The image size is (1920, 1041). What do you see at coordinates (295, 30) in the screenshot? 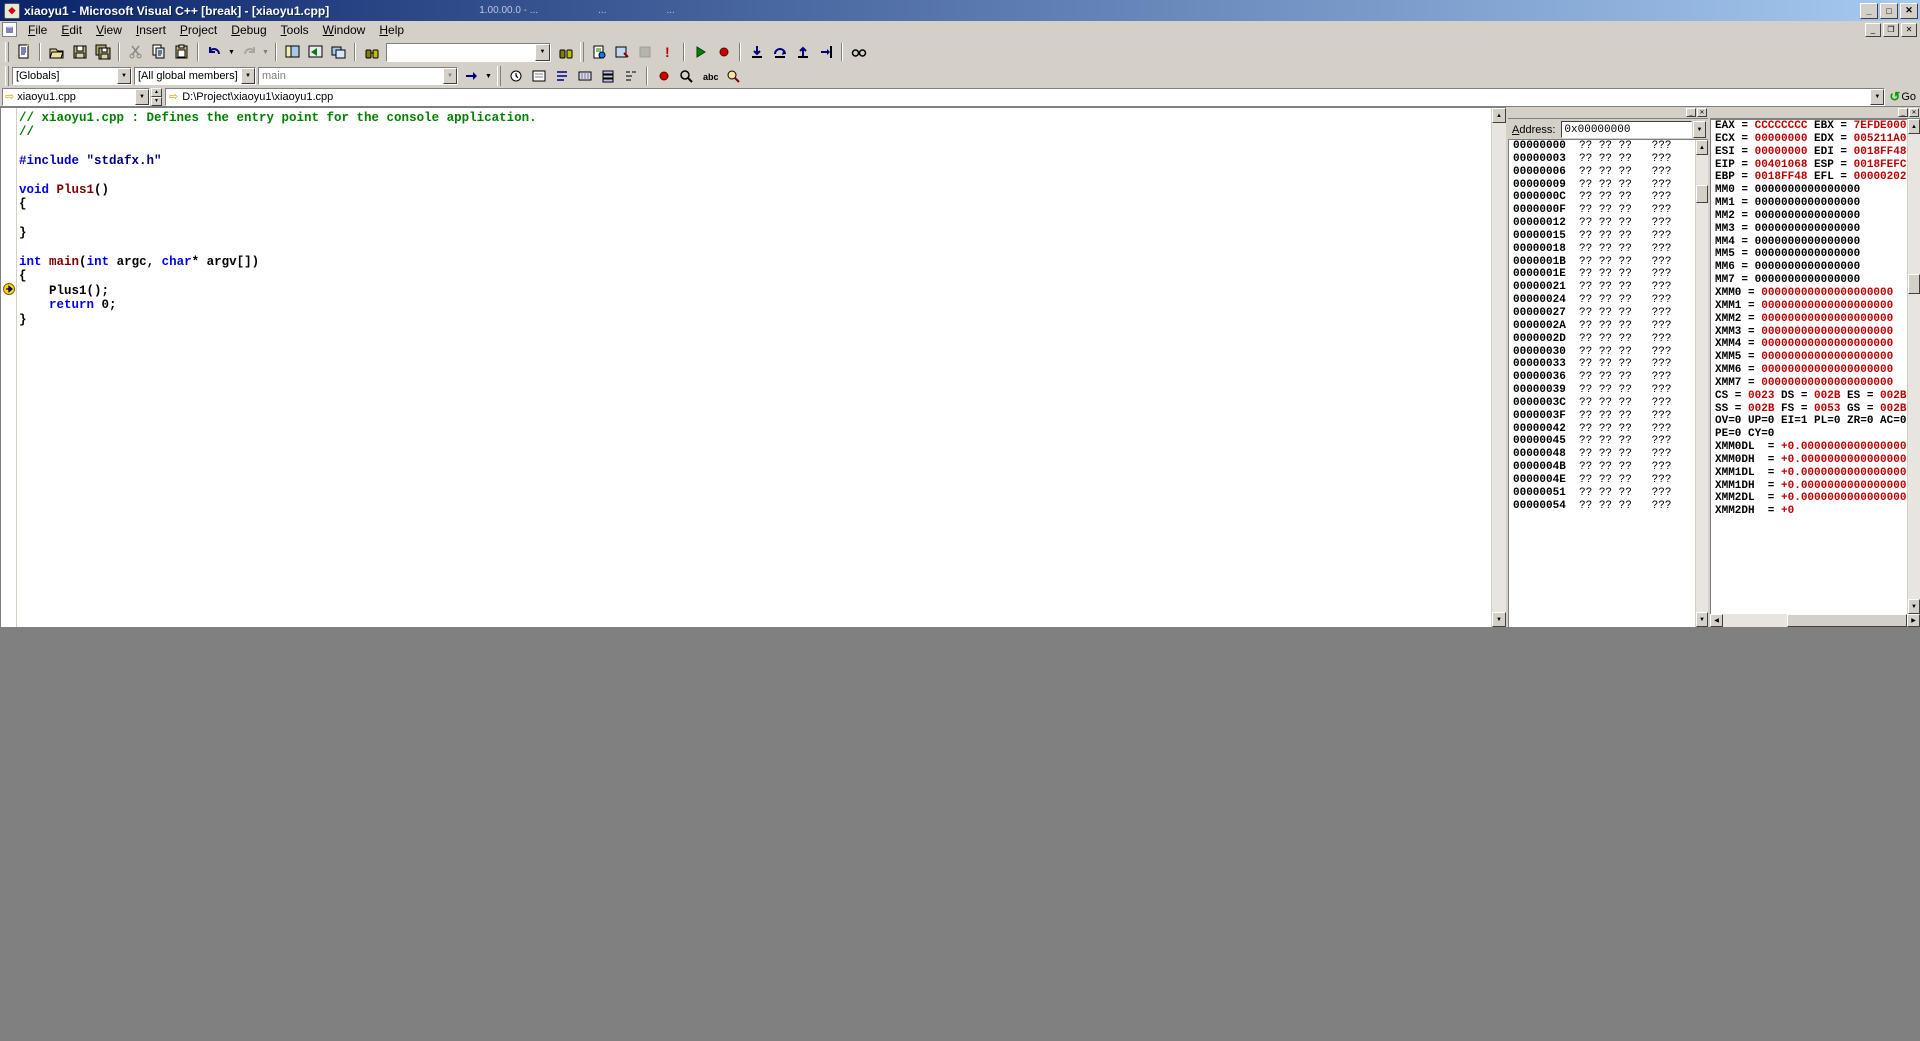
I see `menu-tools: Tools` at bounding box center [295, 30].